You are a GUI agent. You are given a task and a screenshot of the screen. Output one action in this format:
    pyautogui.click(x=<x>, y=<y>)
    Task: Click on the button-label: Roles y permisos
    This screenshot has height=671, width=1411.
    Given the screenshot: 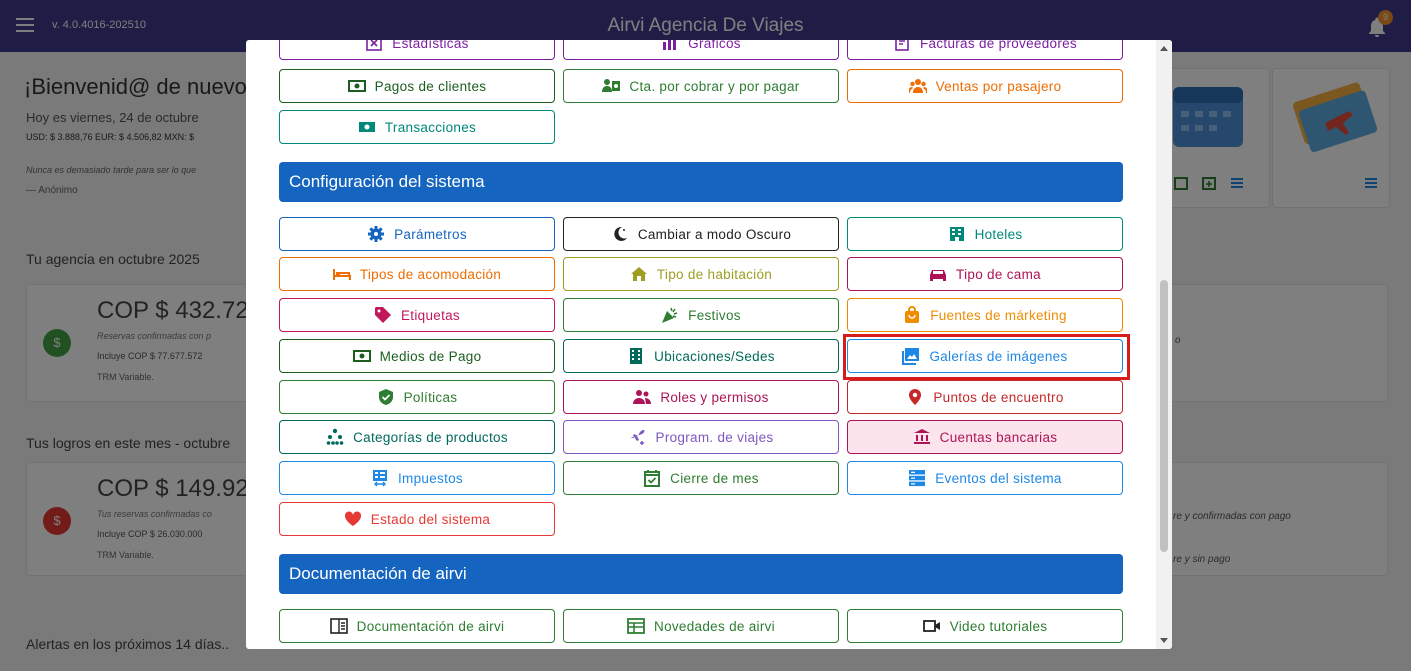 What is the action you would take?
    pyautogui.click(x=714, y=397)
    